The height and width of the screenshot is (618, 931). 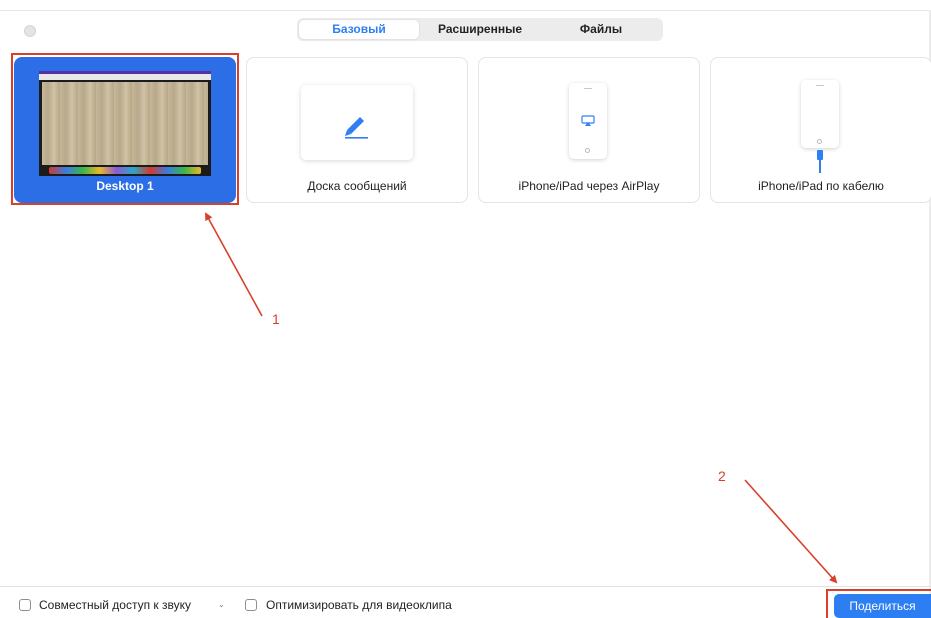 What do you see at coordinates (359, 605) in the screenshot?
I see `optimize-video-label: Оптимизировать для видеоклипа` at bounding box center [359, 605].